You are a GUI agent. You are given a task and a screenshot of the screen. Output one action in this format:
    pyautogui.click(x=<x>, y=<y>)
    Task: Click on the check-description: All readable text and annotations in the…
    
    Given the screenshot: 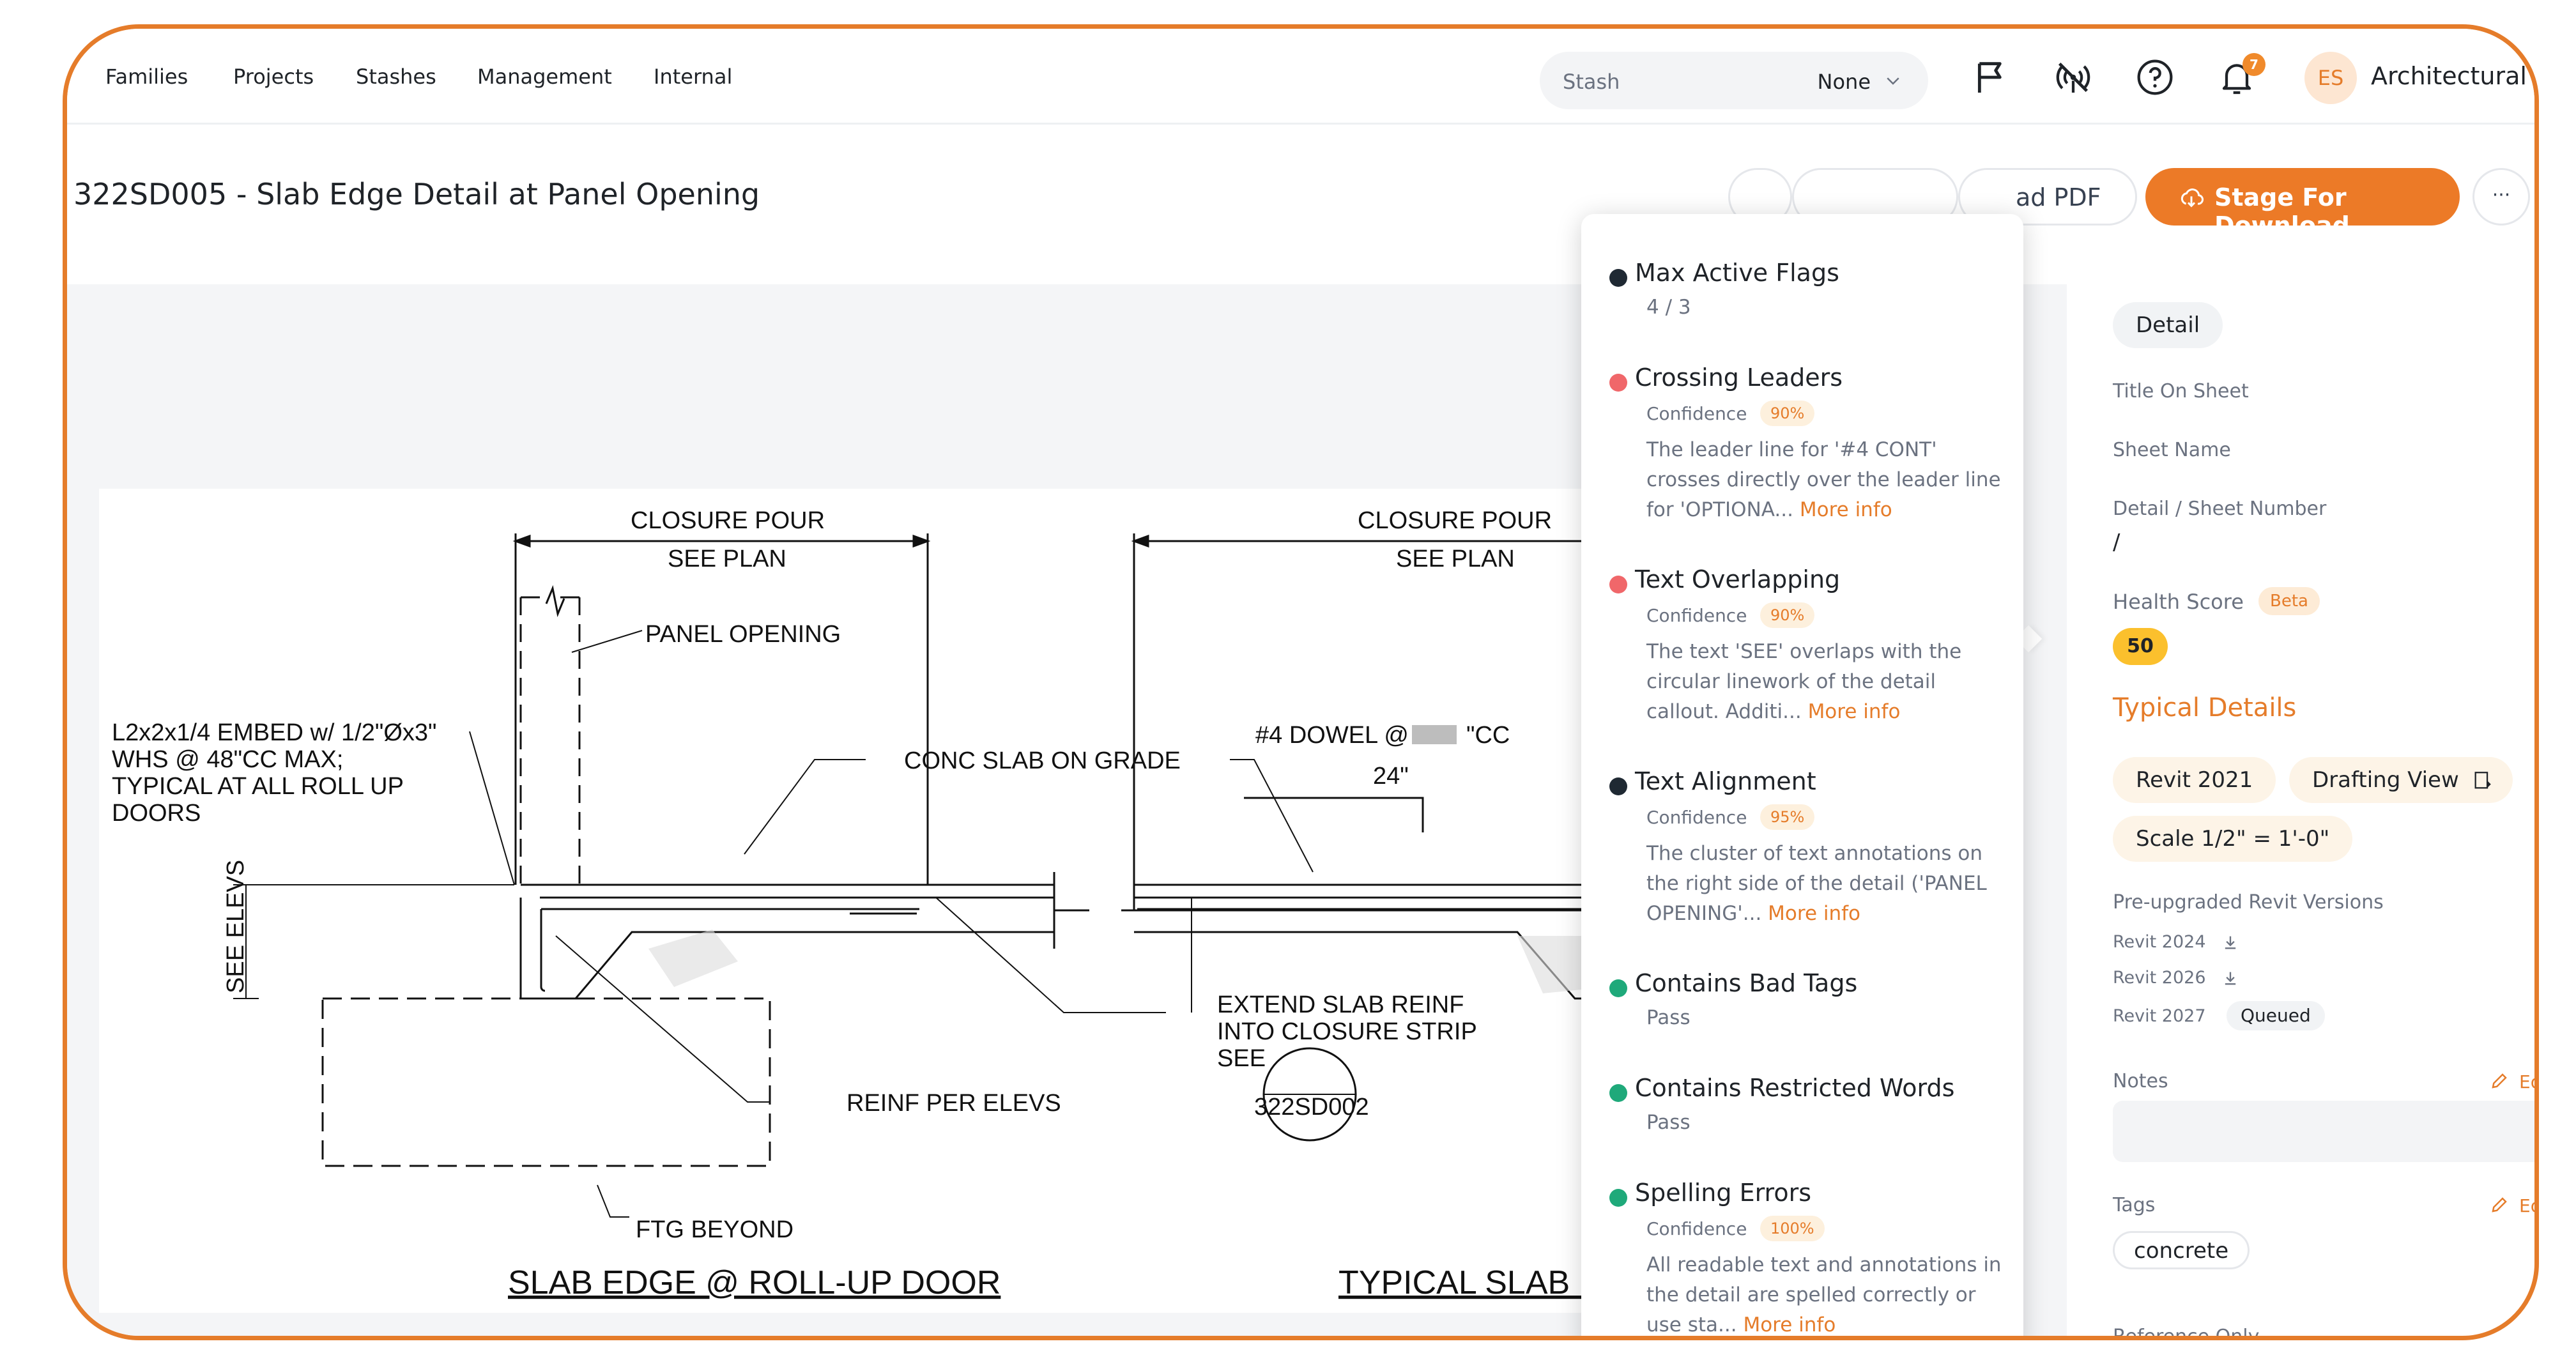 What is the action you would take?
    pyautogui.click(x=1825, y=1293)
    